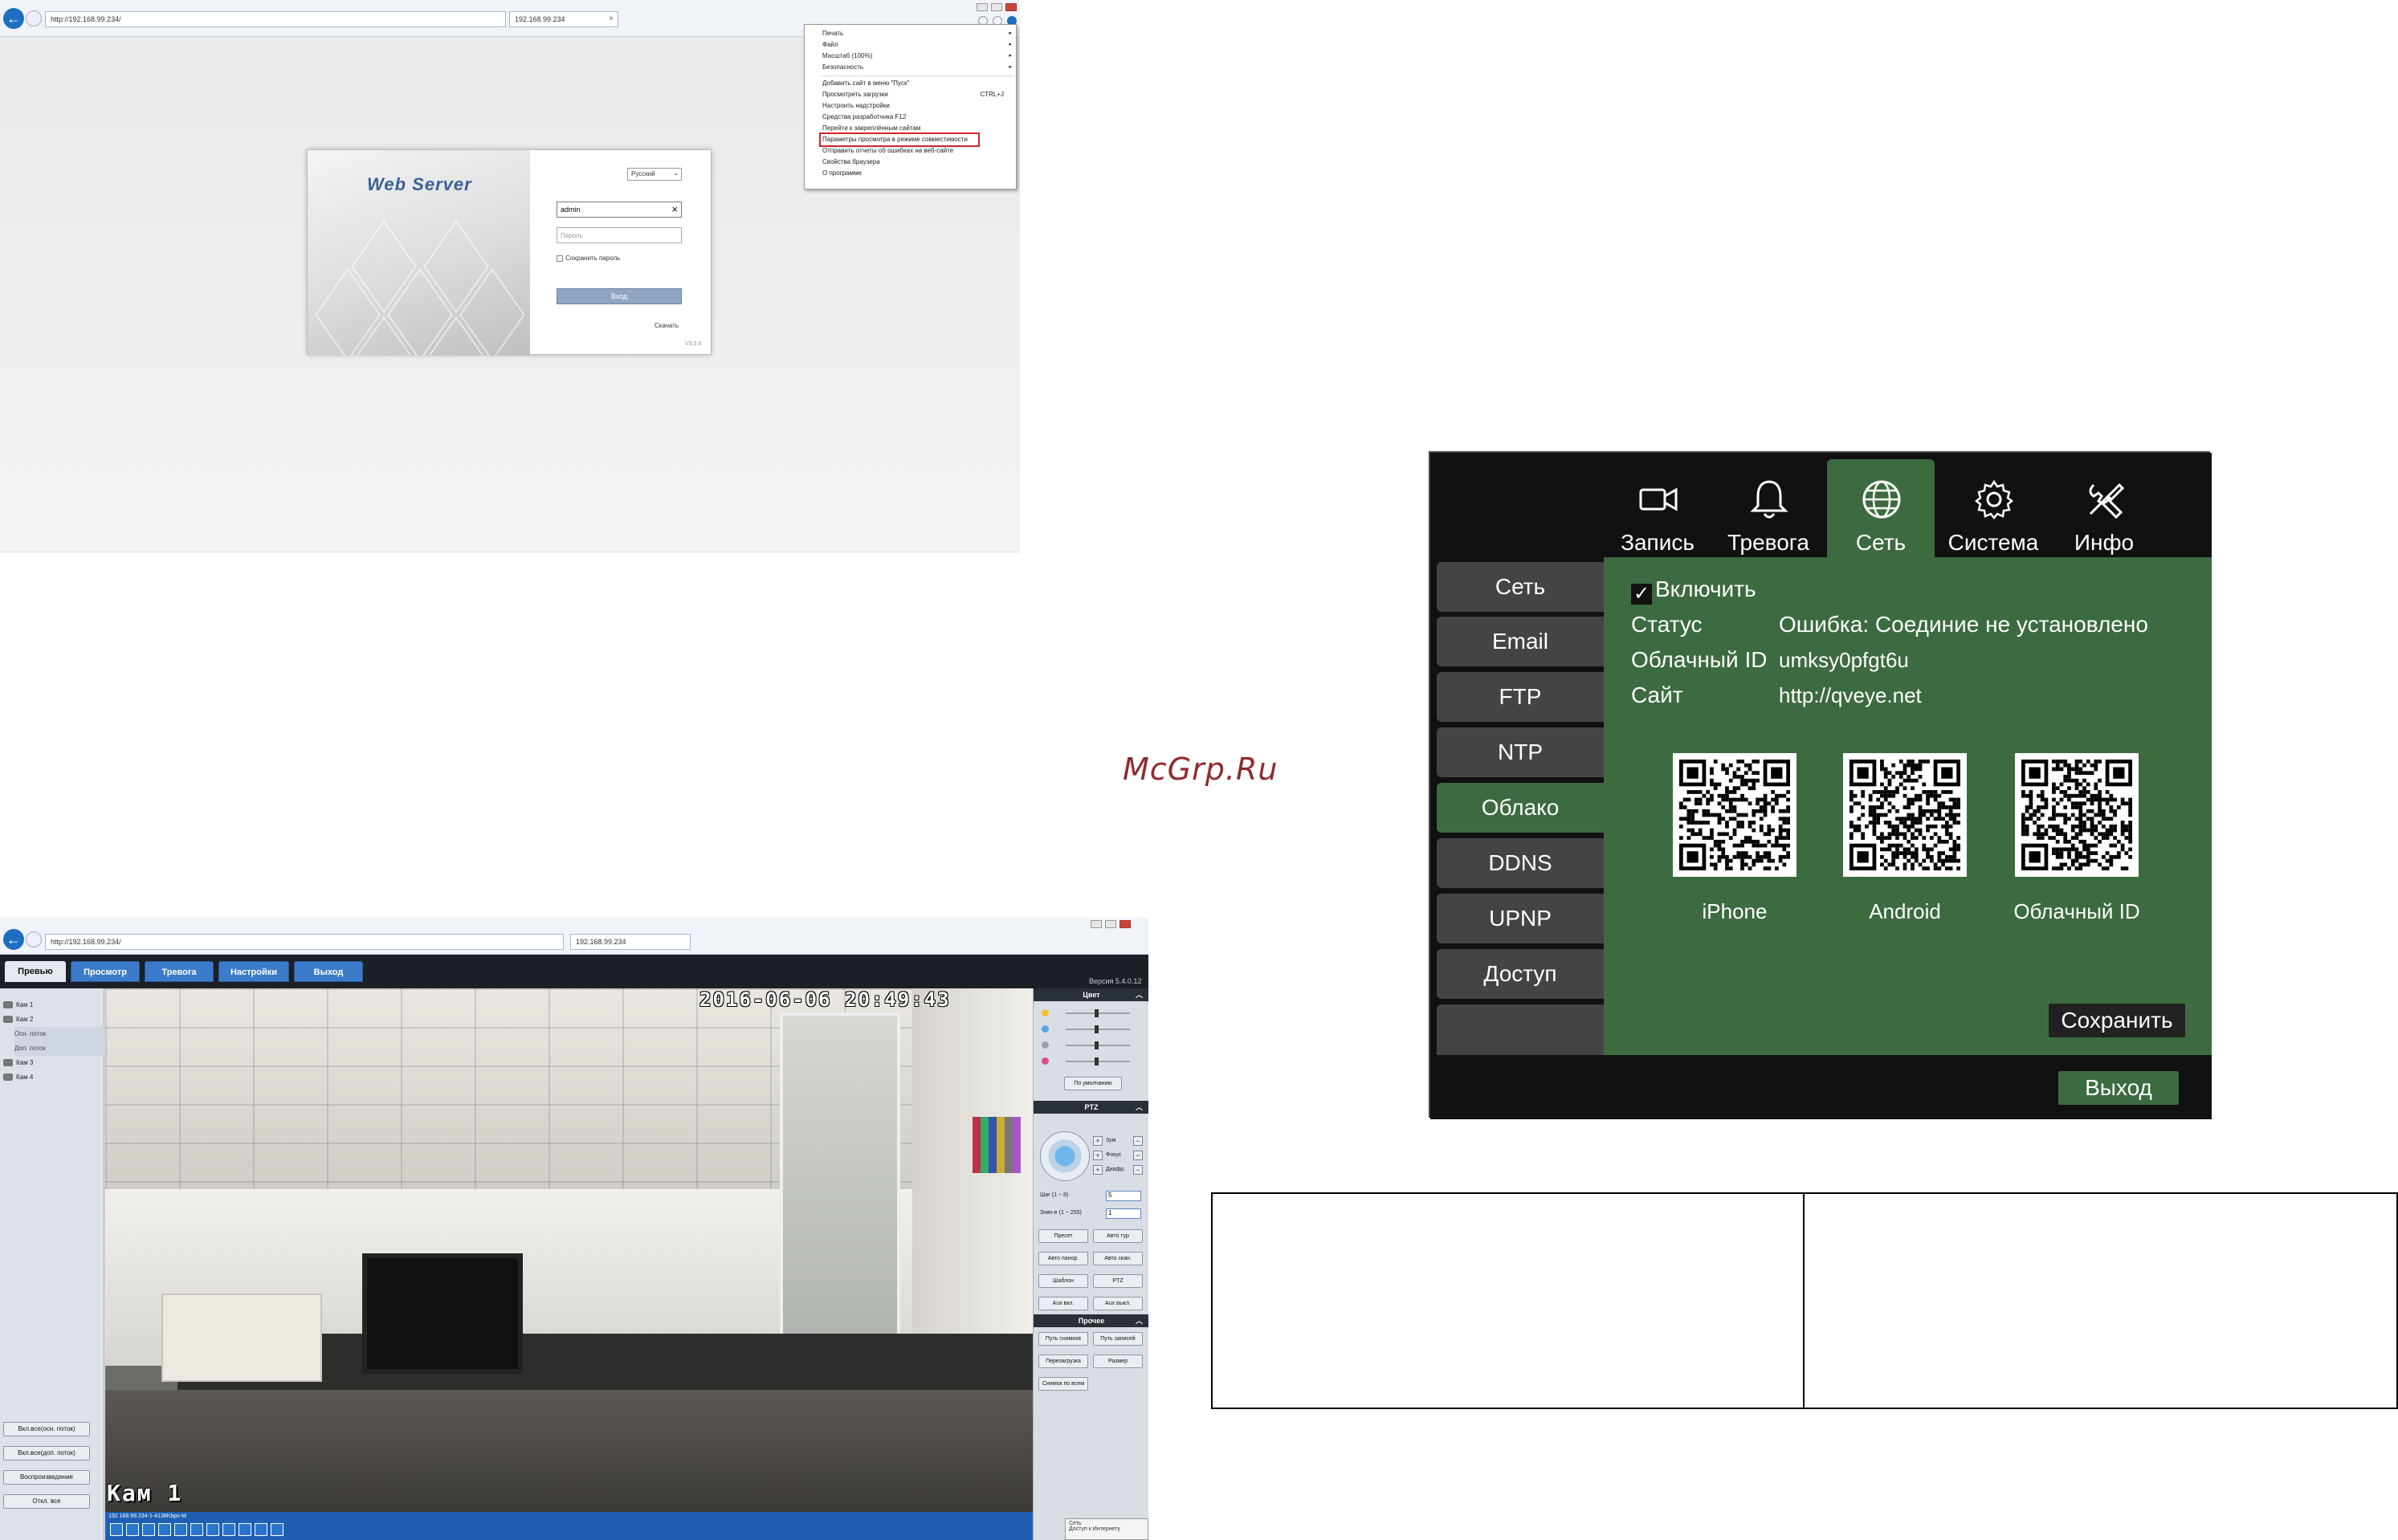 The image size is (2398, 1540). I want to click on auto-scan-button: Авто скан., so click(1118, 1258).